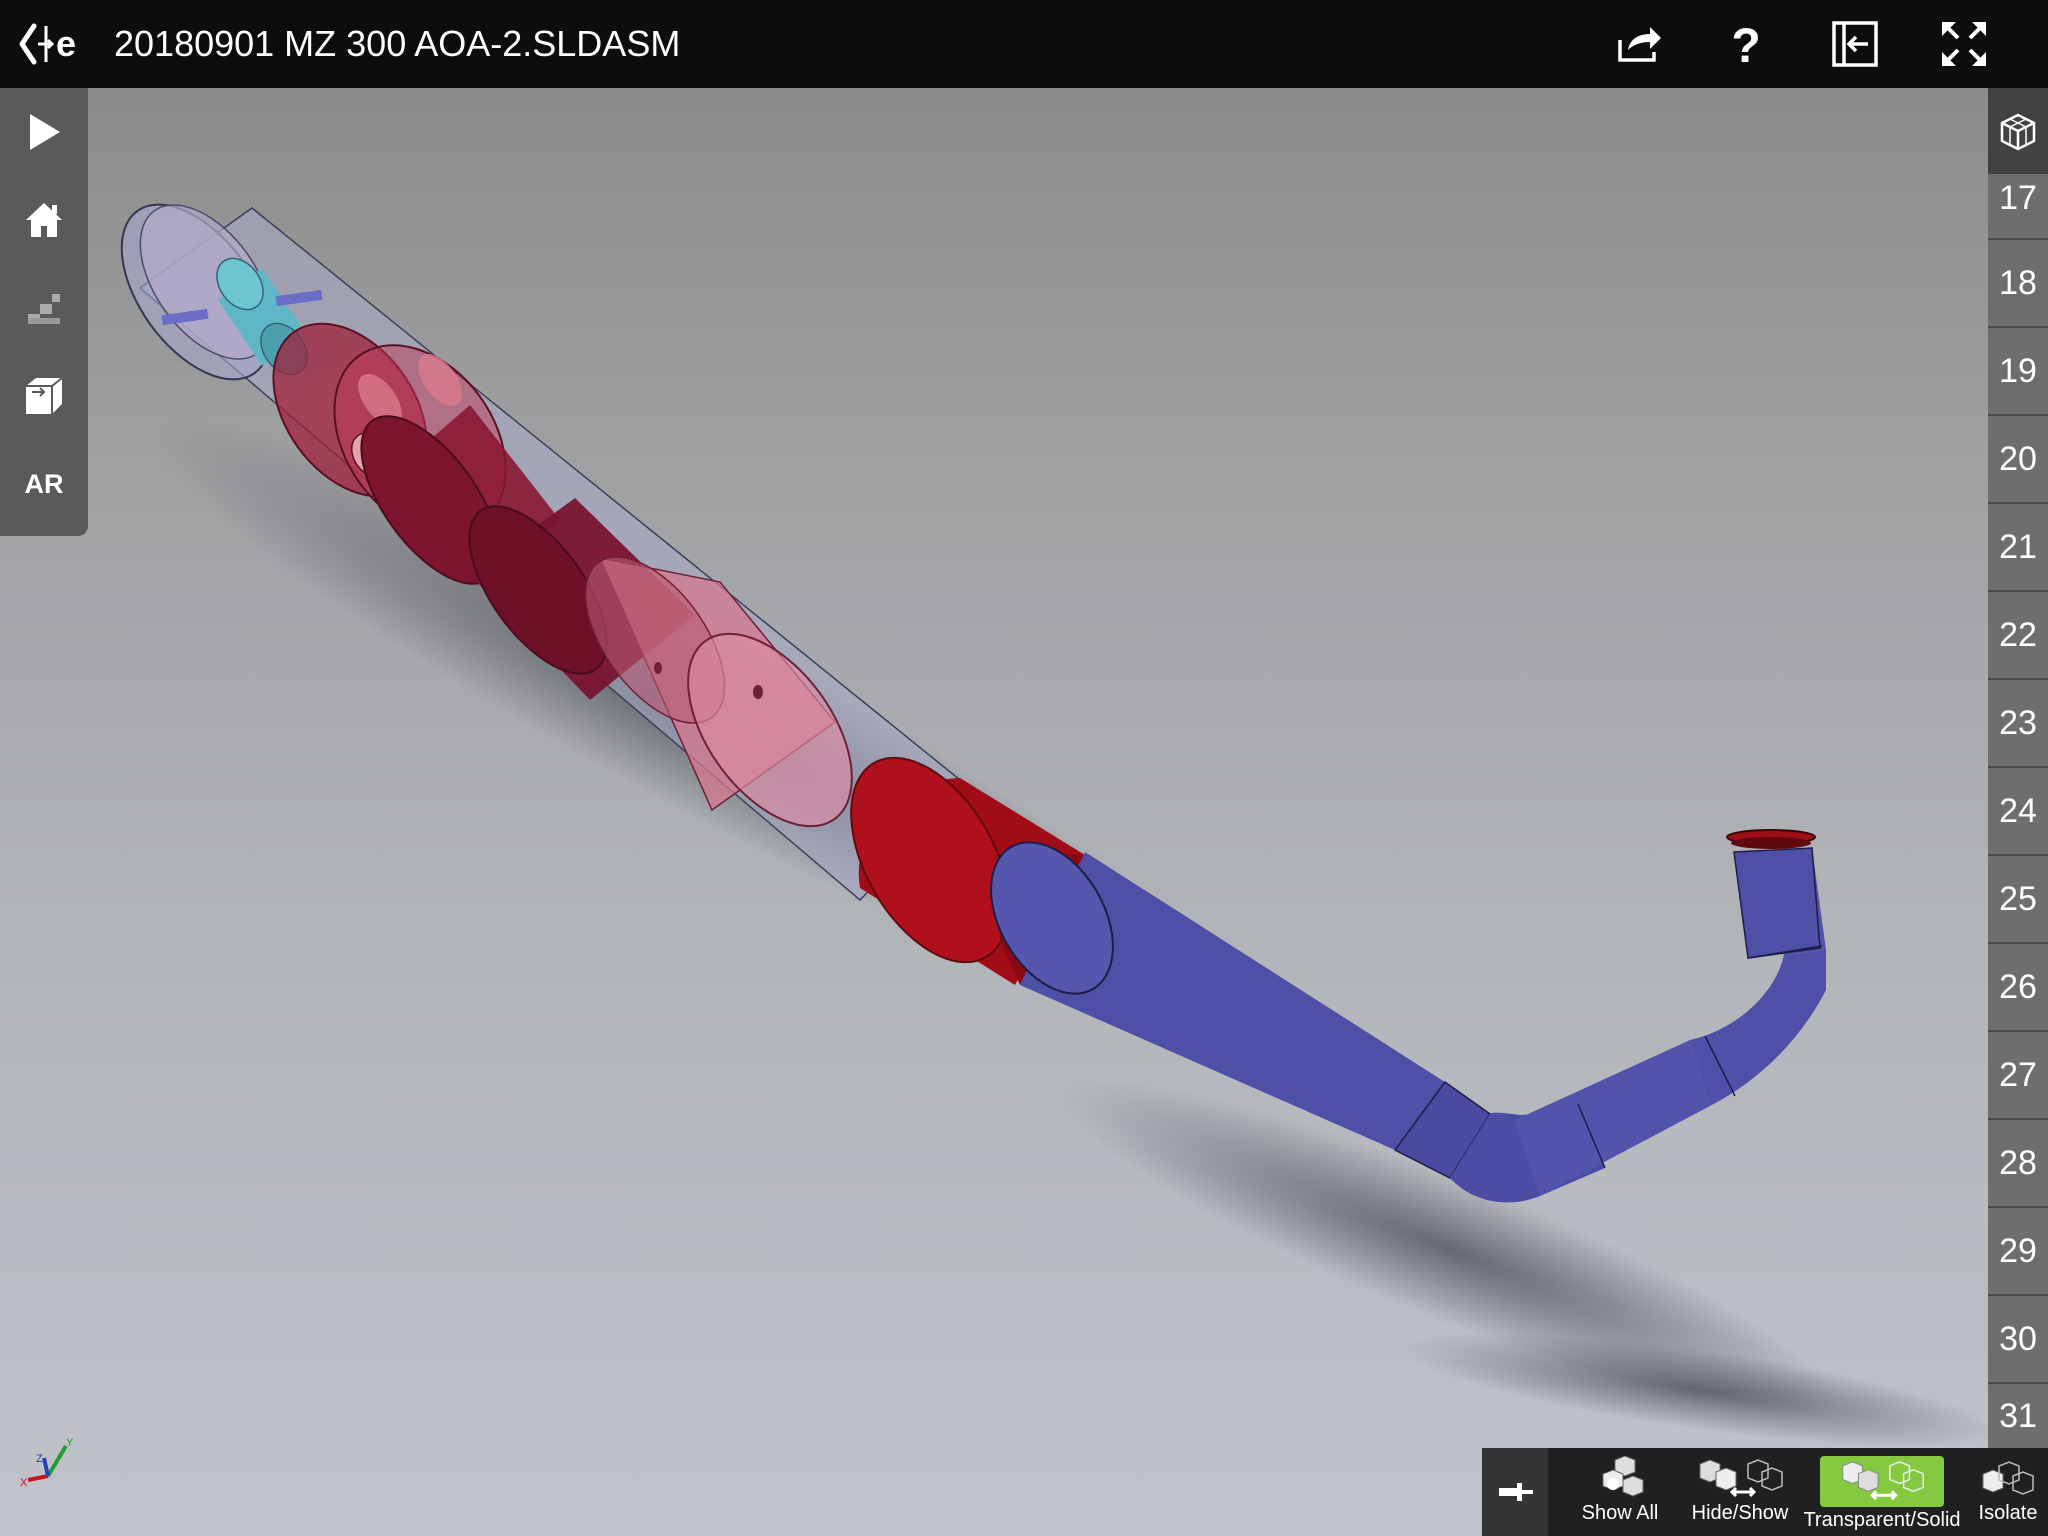 This screenshot has height=1536, width=2048. I want to click on transparent-solid-label: Transparent/Solid, so click(1882, 1520).